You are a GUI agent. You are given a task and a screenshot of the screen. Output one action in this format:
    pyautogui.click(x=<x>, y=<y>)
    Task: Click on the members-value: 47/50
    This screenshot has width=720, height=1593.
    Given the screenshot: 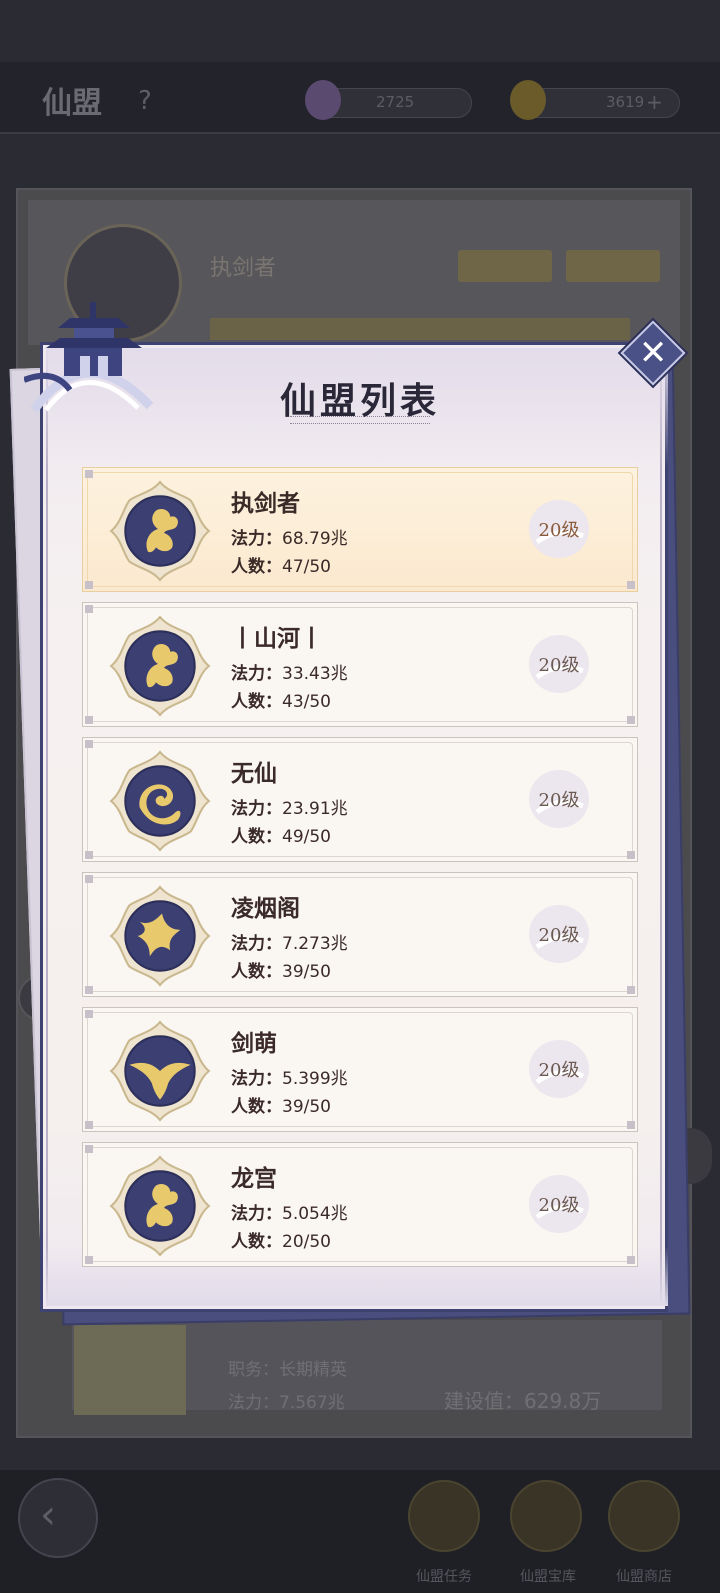 What is the action you would take?
    pyautogui.click(x=306, y=567)
    